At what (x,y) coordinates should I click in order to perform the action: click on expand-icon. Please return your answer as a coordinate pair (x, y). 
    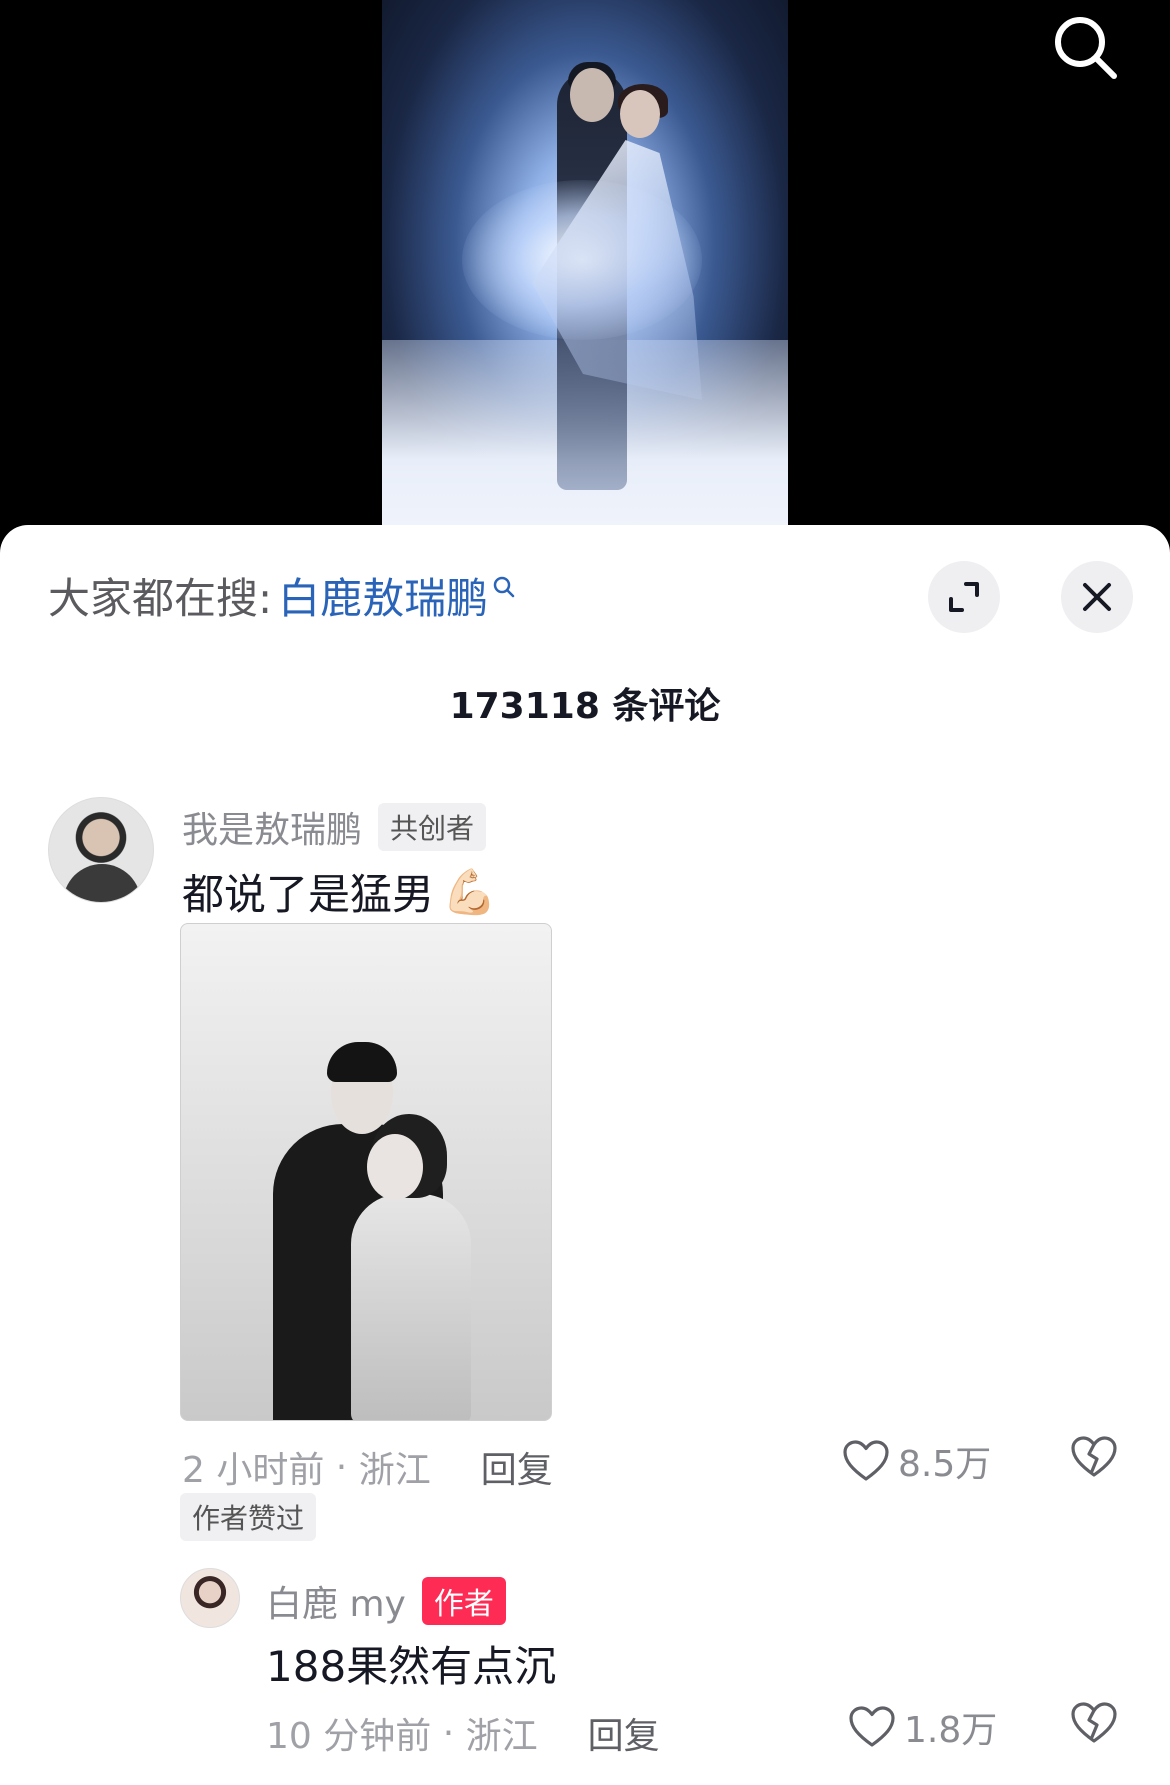
    Looking at the image, I should click on (964, 597).